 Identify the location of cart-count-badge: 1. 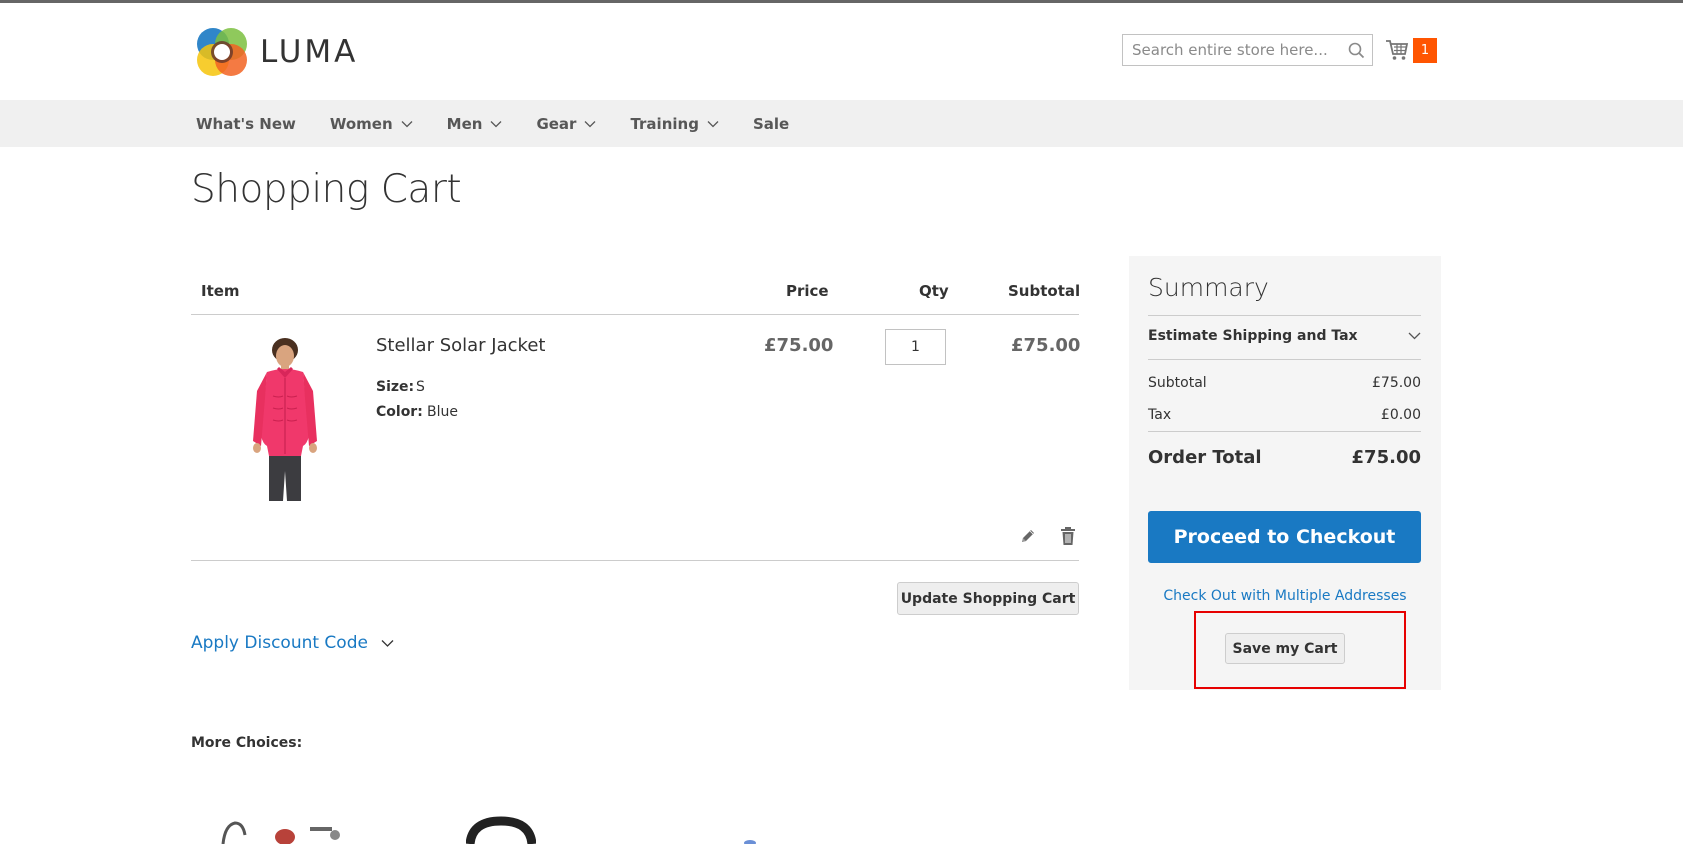
(1425, 50).